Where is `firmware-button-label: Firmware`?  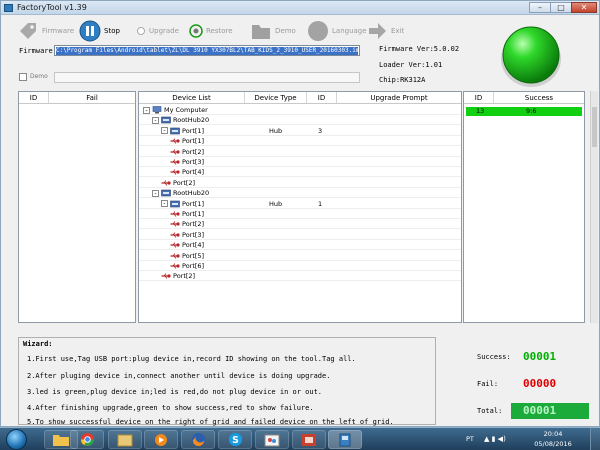 firmware-button-label: Firmware is located at coordinates (58, 31).